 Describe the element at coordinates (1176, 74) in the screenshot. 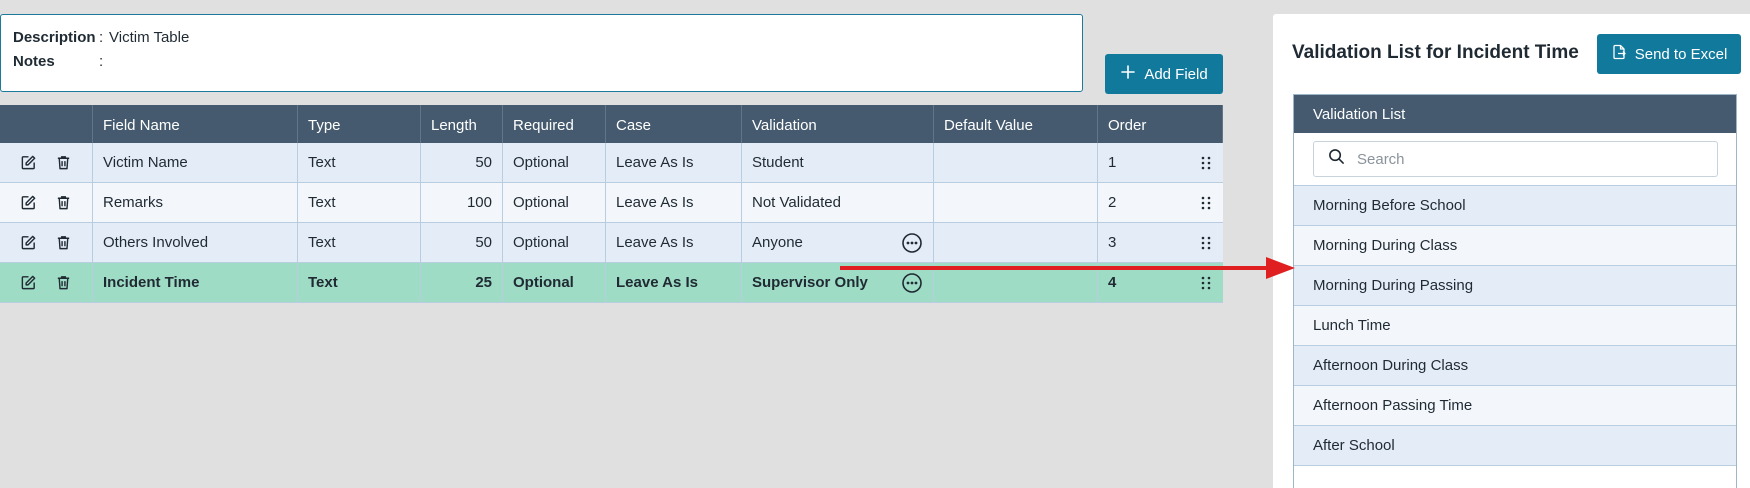

I see `add-field-label: Add Field` at that location.